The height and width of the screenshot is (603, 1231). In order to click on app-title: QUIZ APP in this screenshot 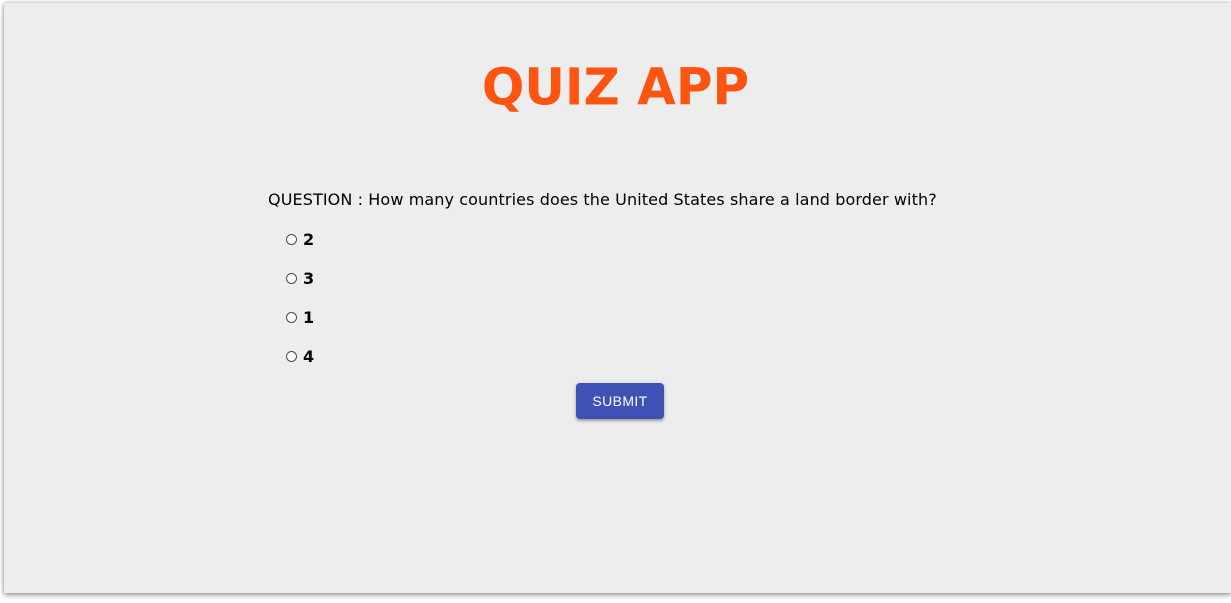, I will do `click(615, 87)`.